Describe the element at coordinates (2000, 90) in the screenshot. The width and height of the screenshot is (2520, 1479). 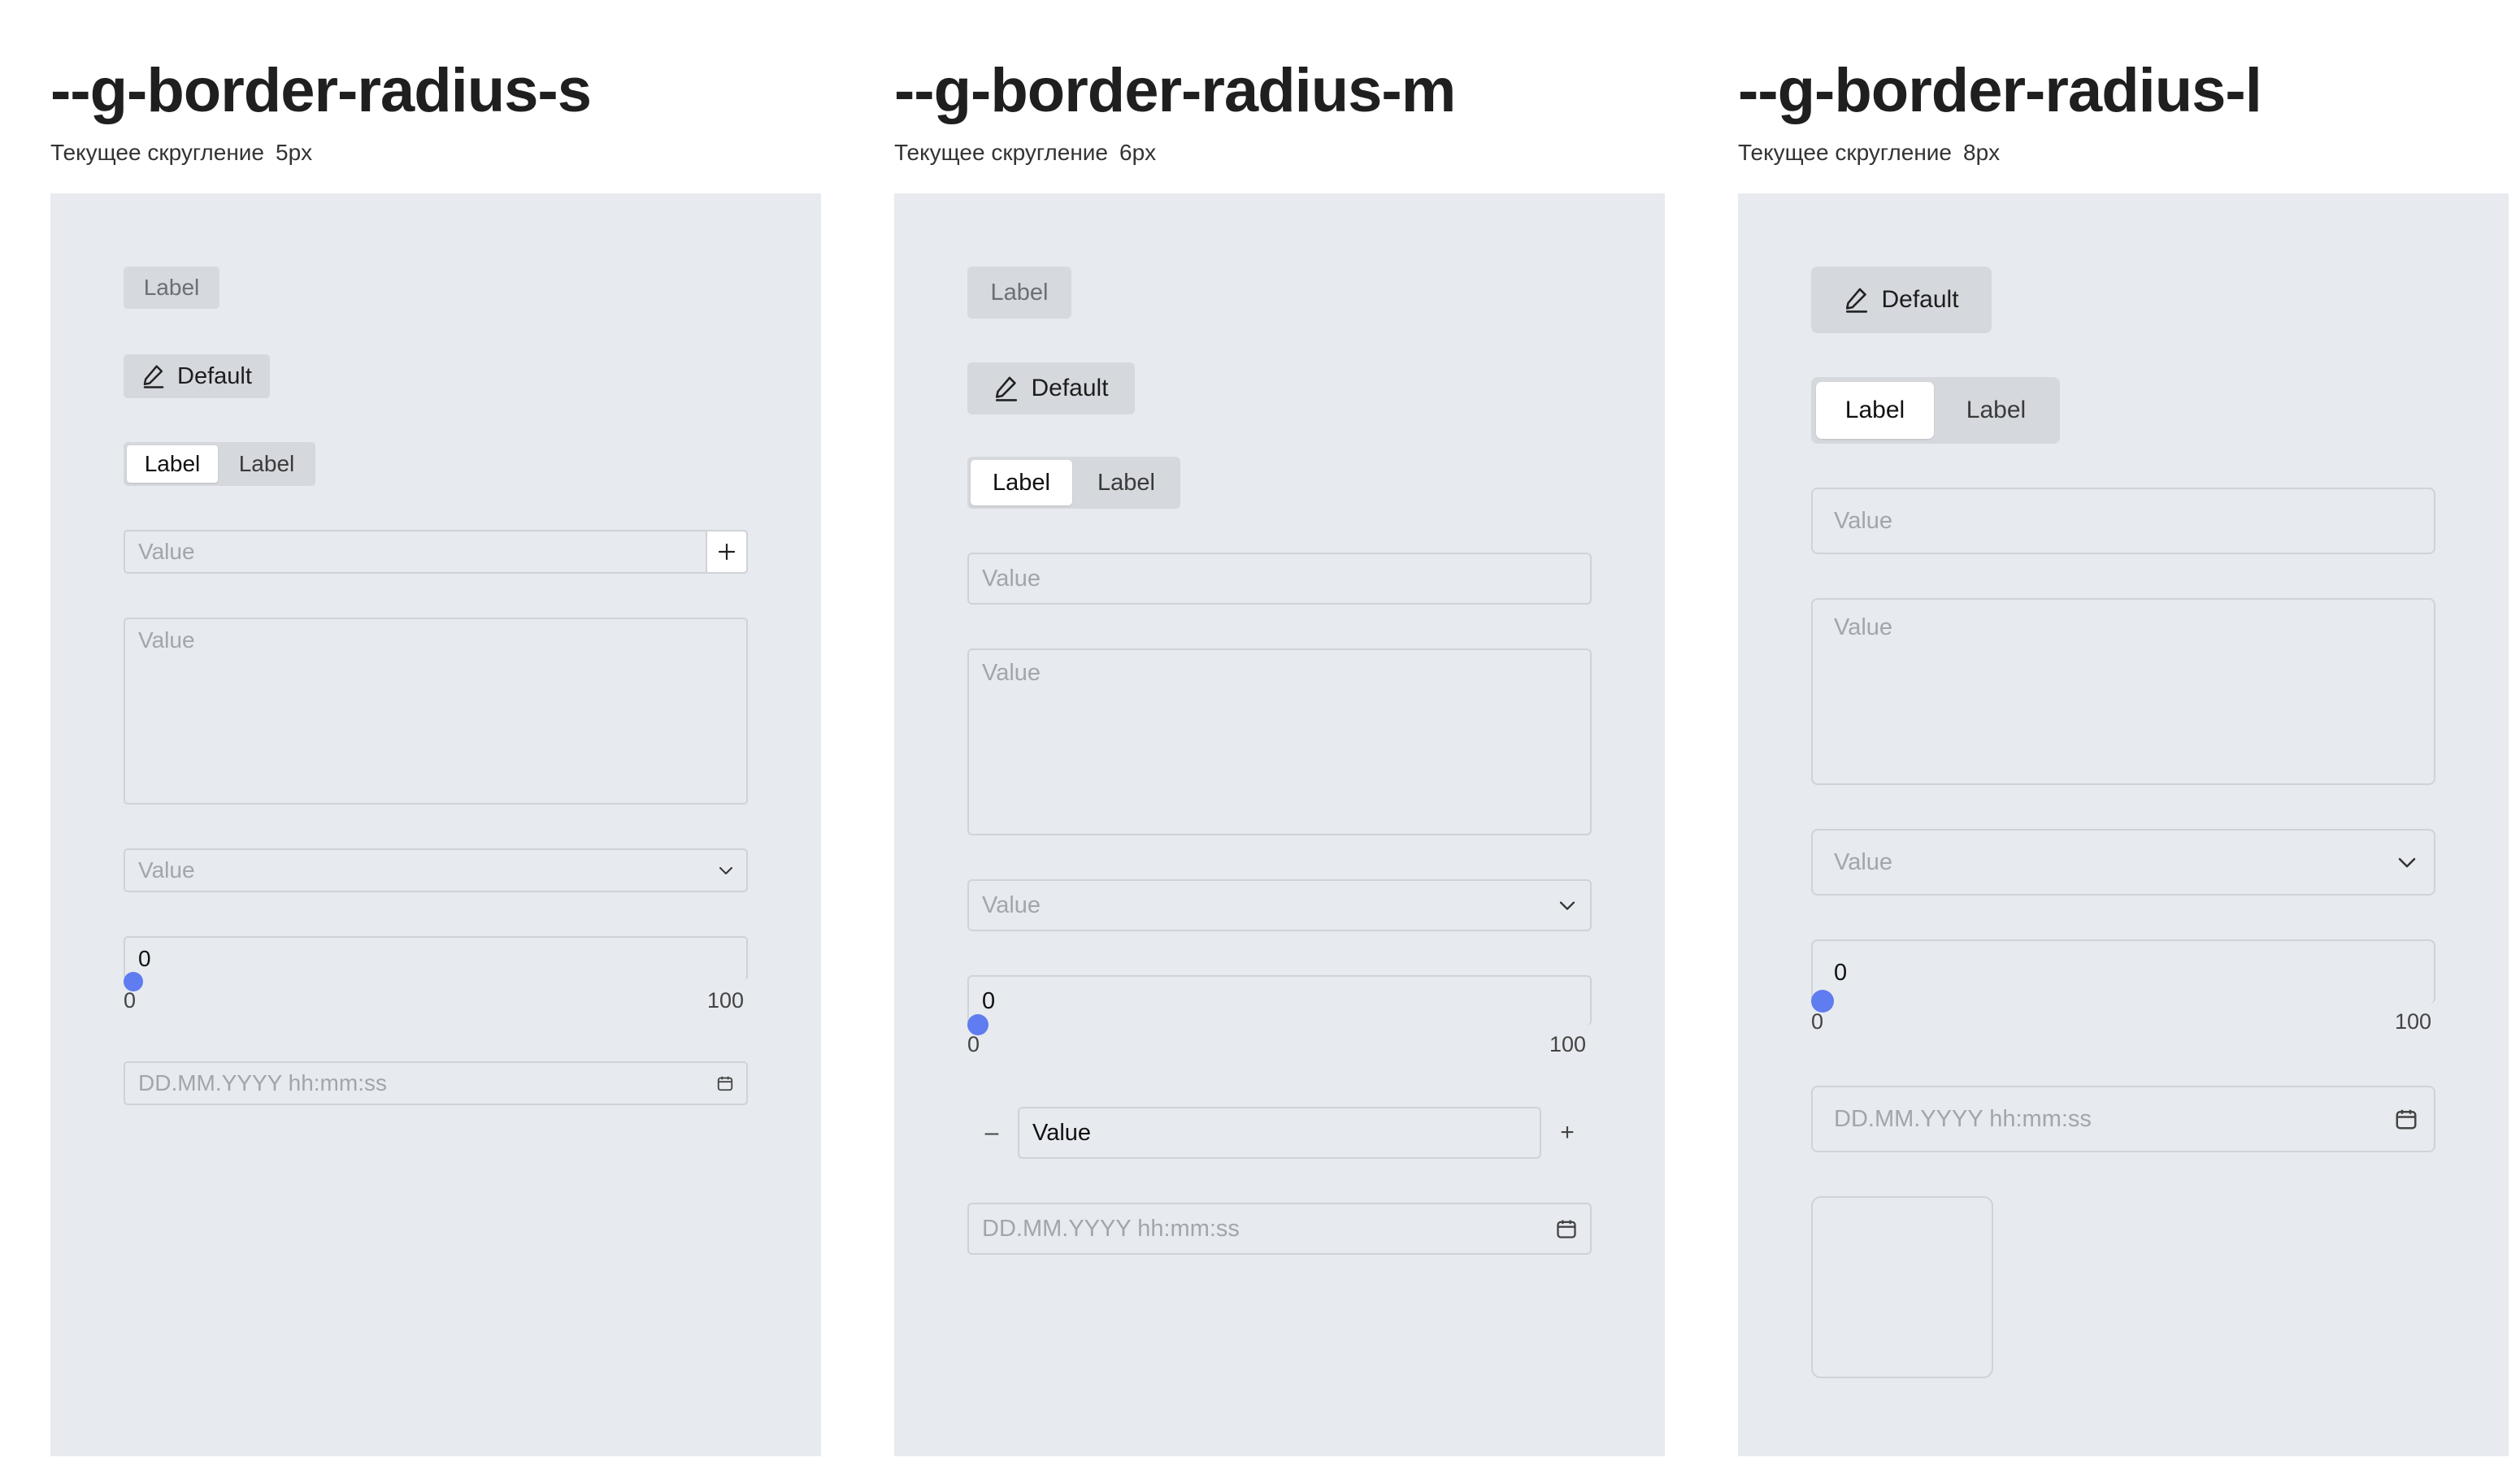
I see `column-title: --g-border-radius-l` at that location.